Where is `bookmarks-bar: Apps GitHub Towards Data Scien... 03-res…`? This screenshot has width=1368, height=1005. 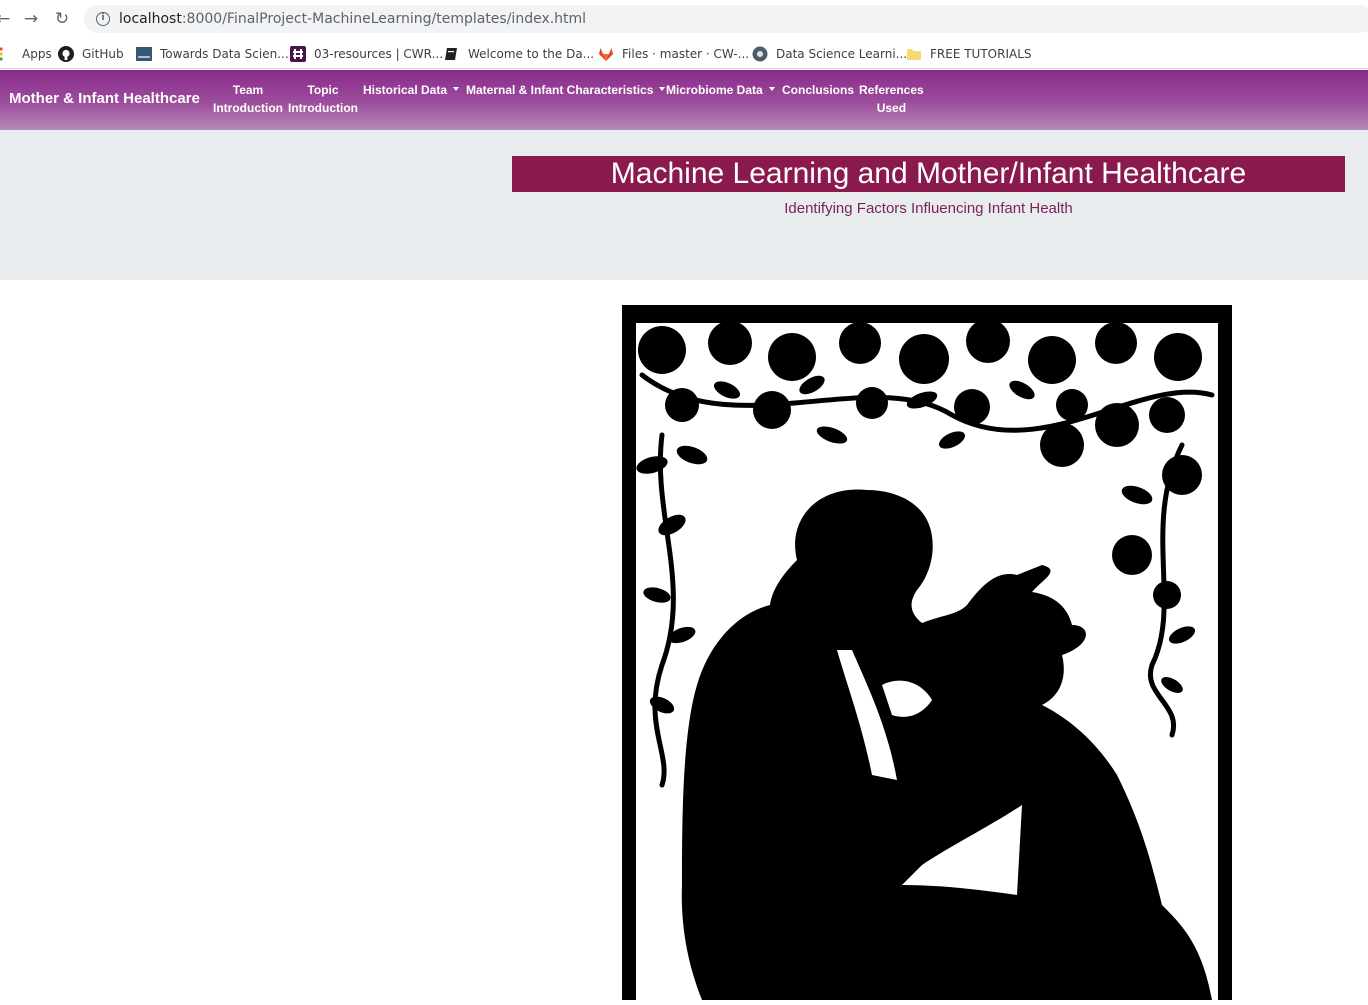 bookmarks-bar: Apps GitHub Towards Data Scien... 03-res… is located at coordinates (684, 53).